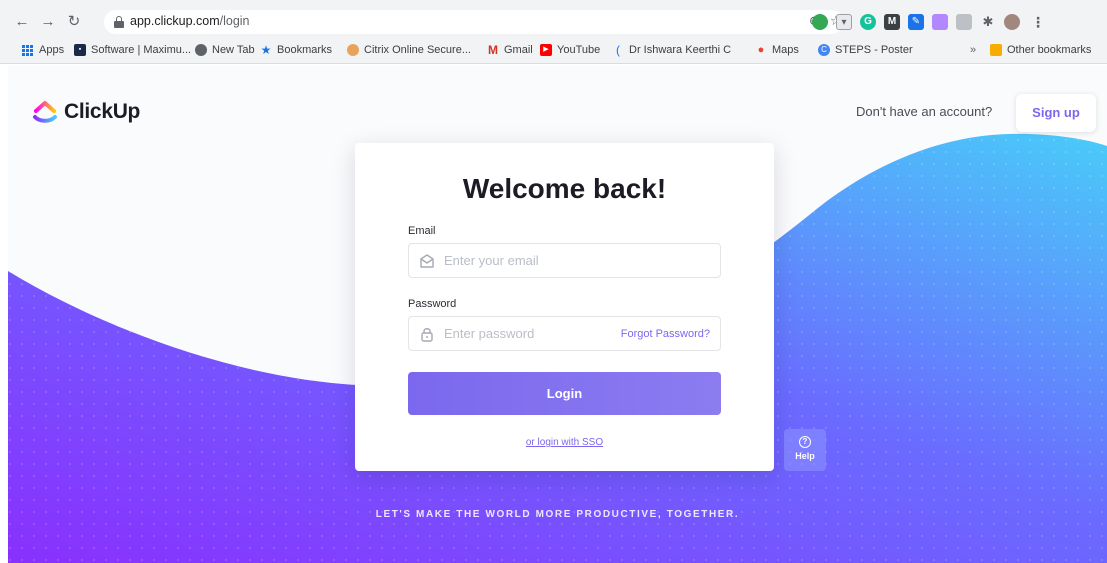 This screenshot has width=1107, height=563. Describe the element at coordinates (296, 50) in the screenshot. I see `bookmark-bookmarks: ★ Bookmarks` at that location.